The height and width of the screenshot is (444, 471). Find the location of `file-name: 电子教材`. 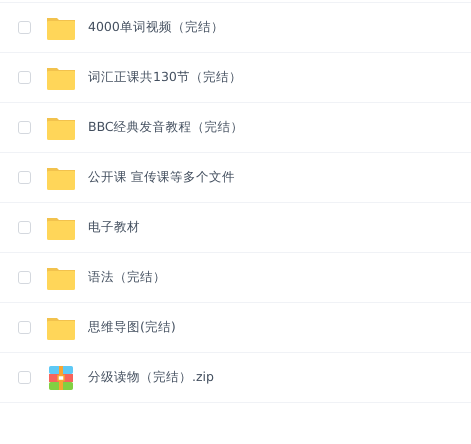

file-name: 电子教材 is located at coordinates (114, 227).